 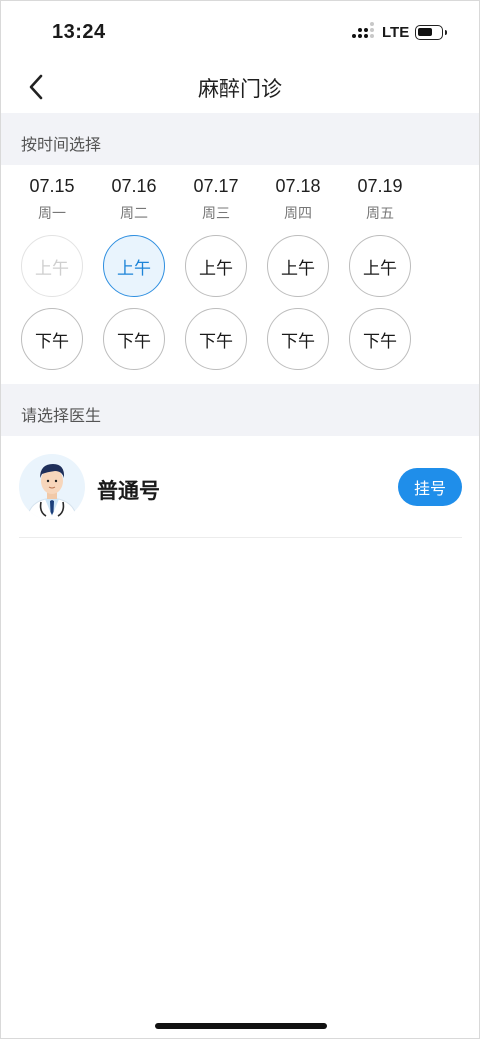 I want to click on day-date: 07.19, so click(x=380, y=186).